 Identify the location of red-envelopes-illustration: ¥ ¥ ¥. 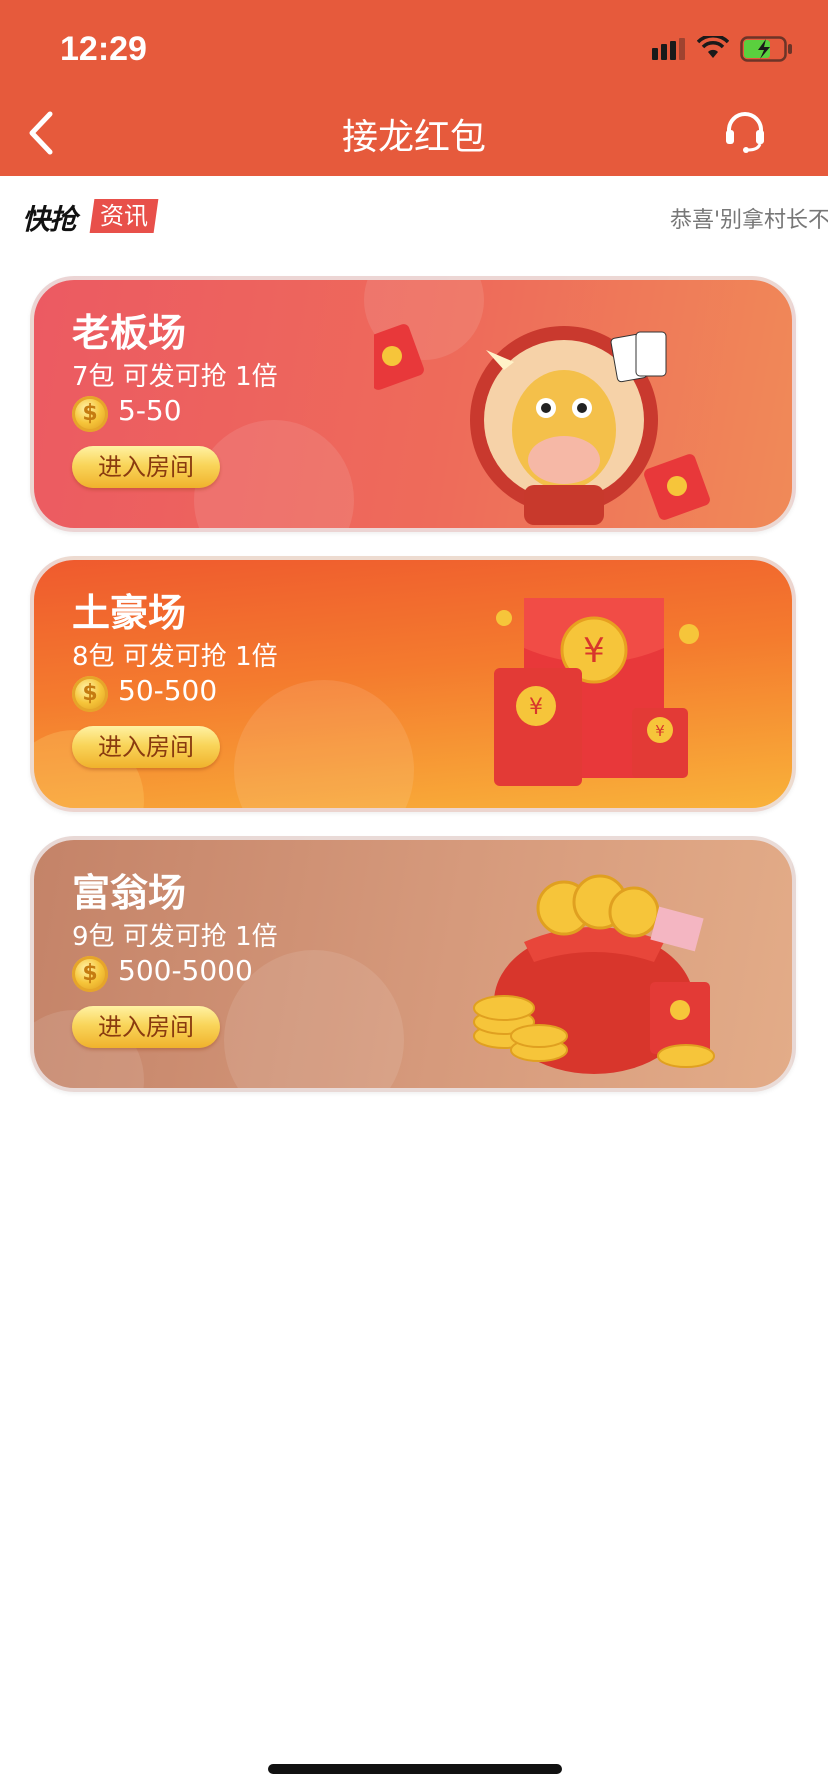
(596, 692).